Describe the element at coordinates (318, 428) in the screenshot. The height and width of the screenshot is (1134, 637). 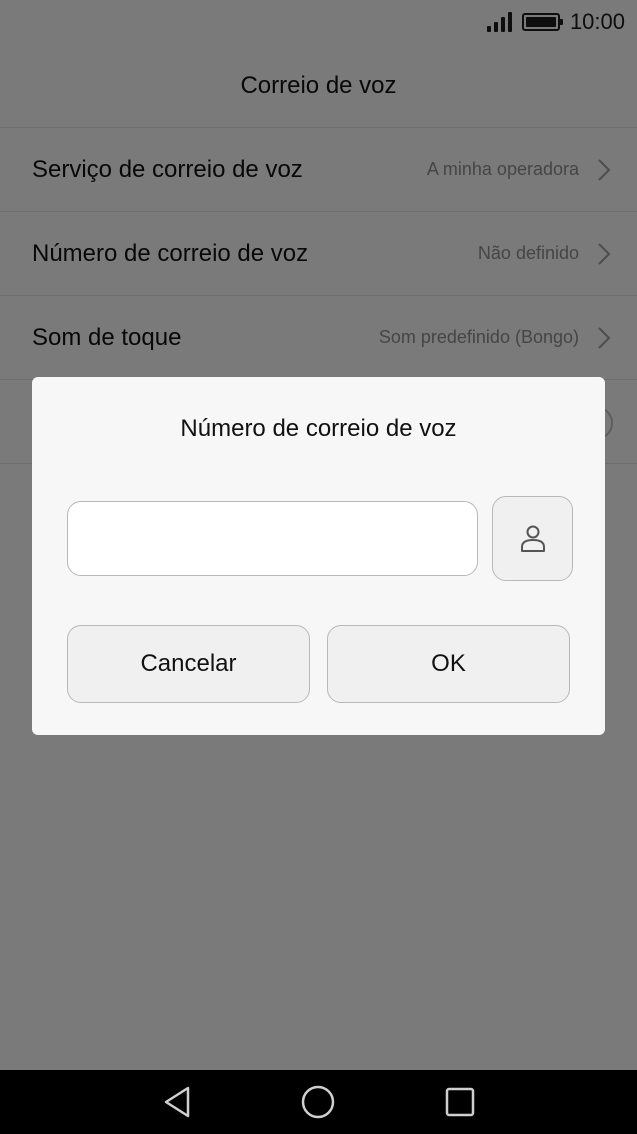
I see `dialog-title: Número de correio de voz` at that location.